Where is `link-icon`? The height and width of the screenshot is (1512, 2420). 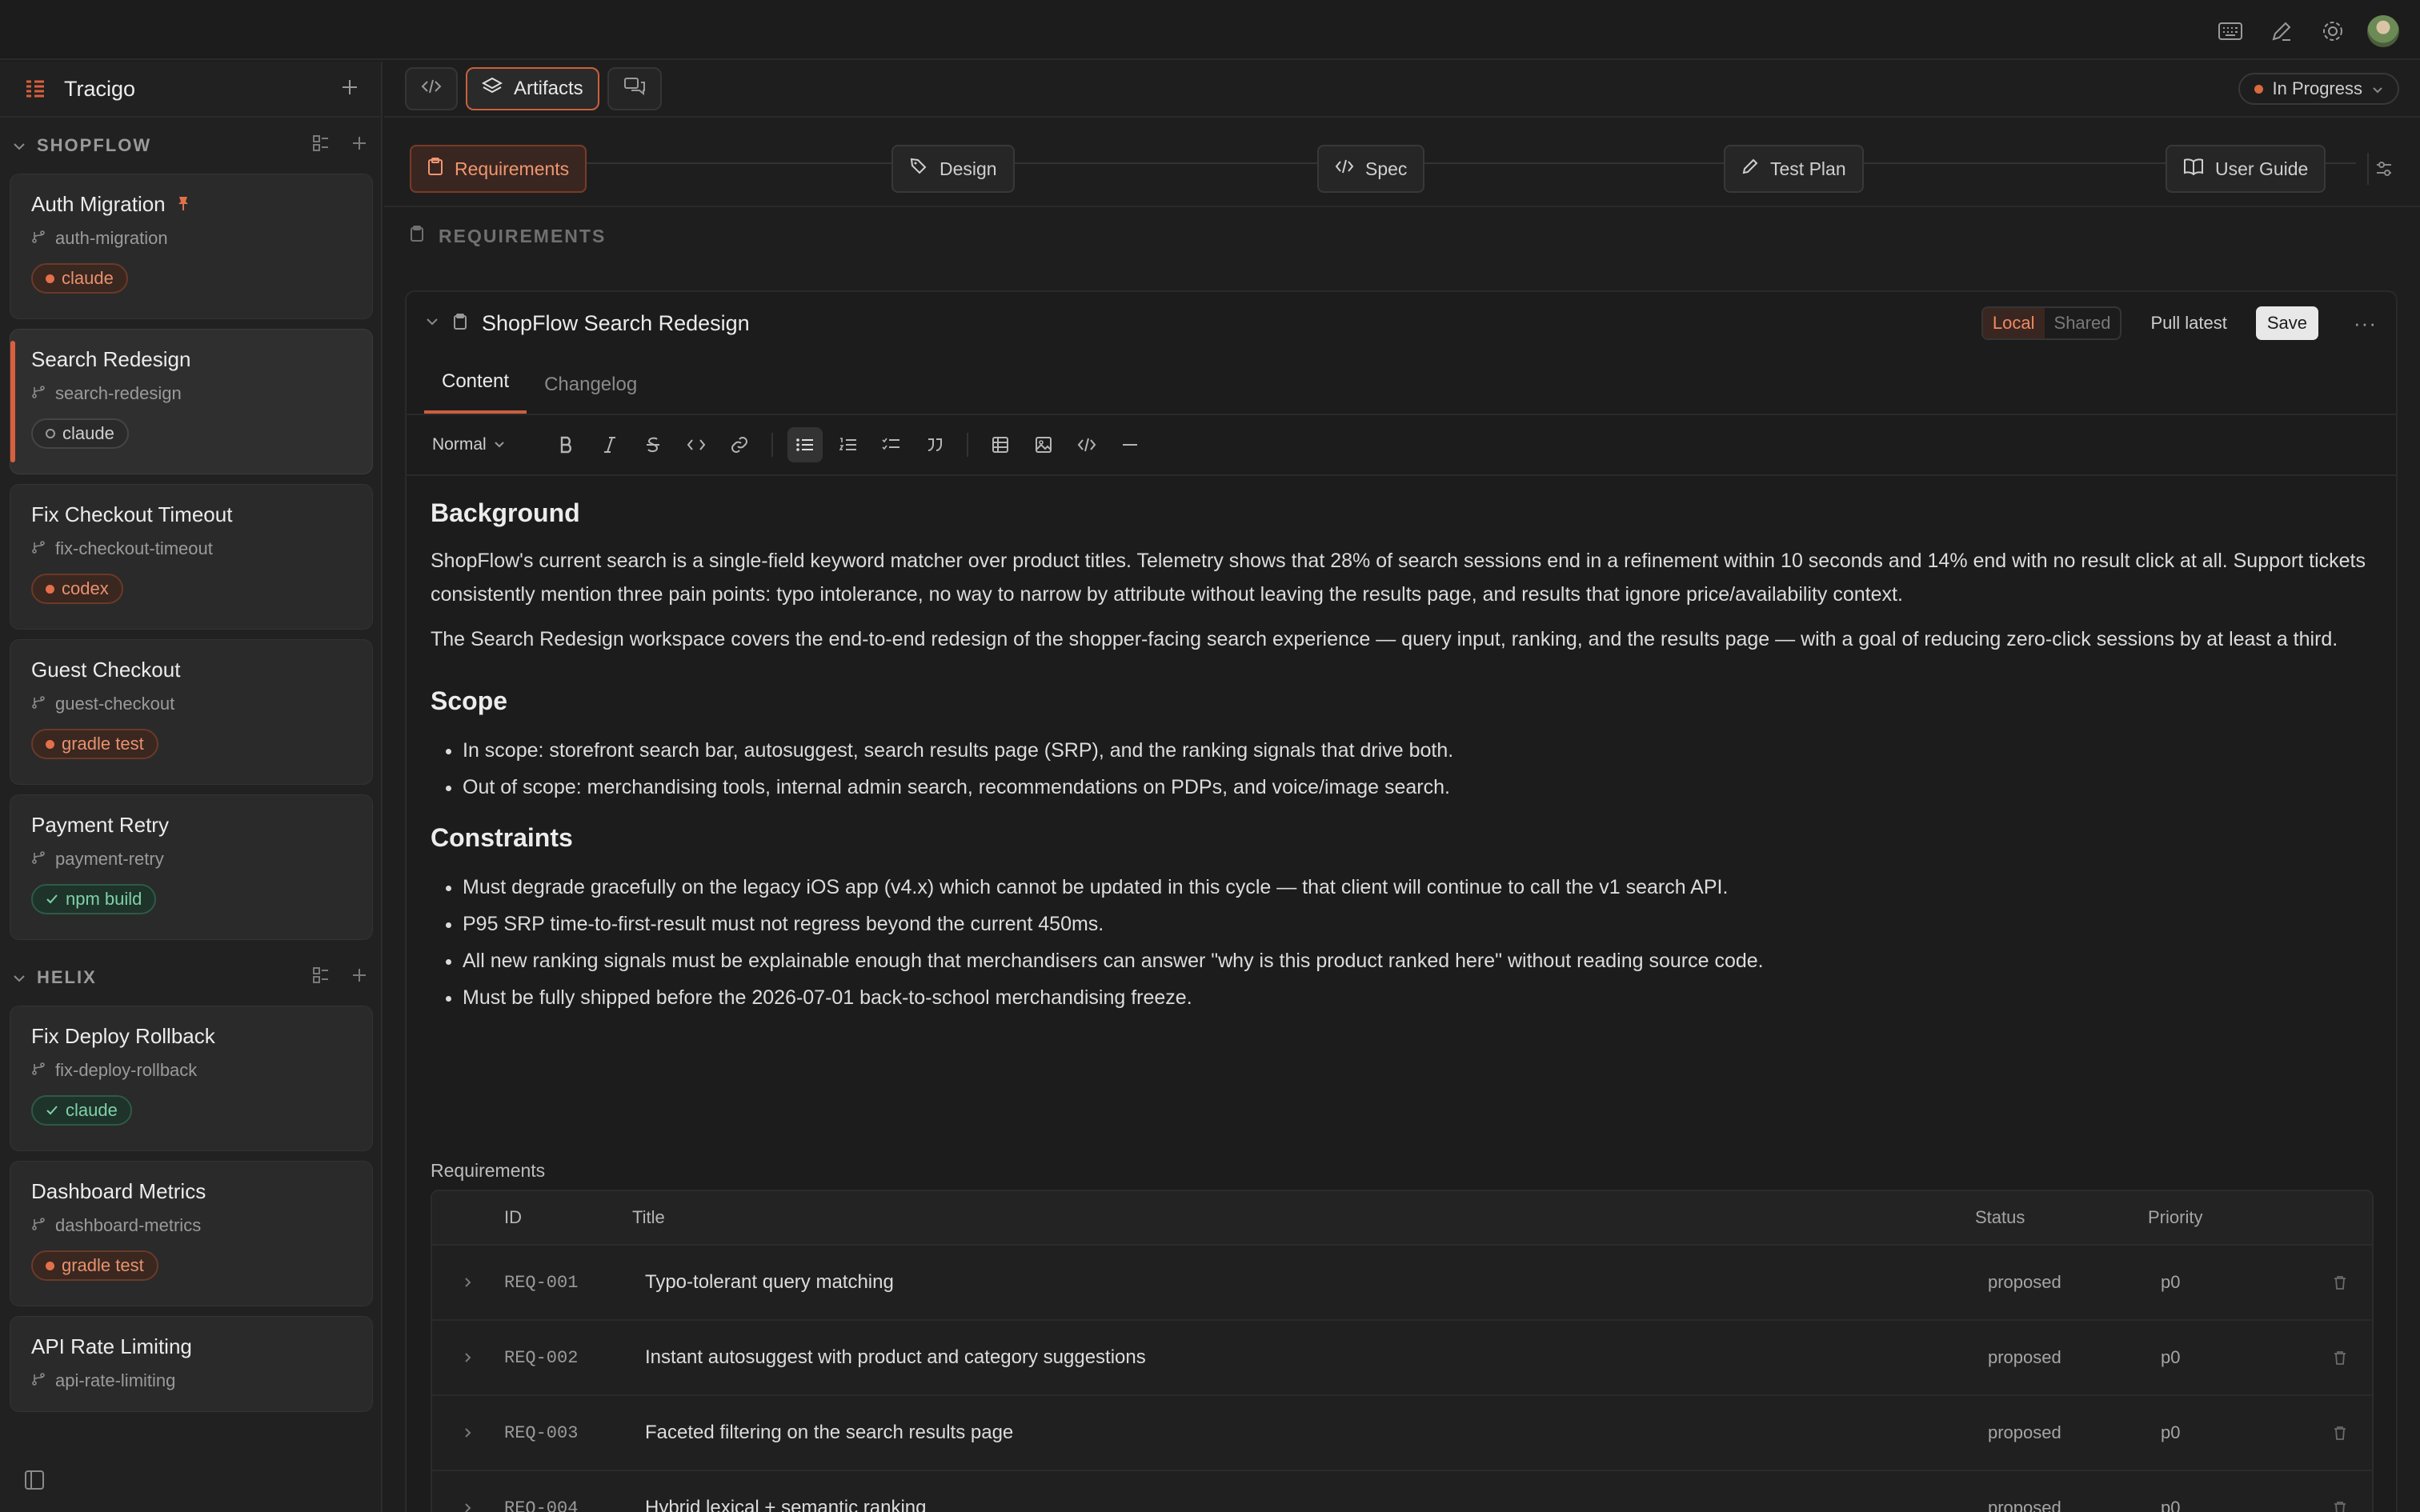 link-icon is located at coordinates (739, 444).